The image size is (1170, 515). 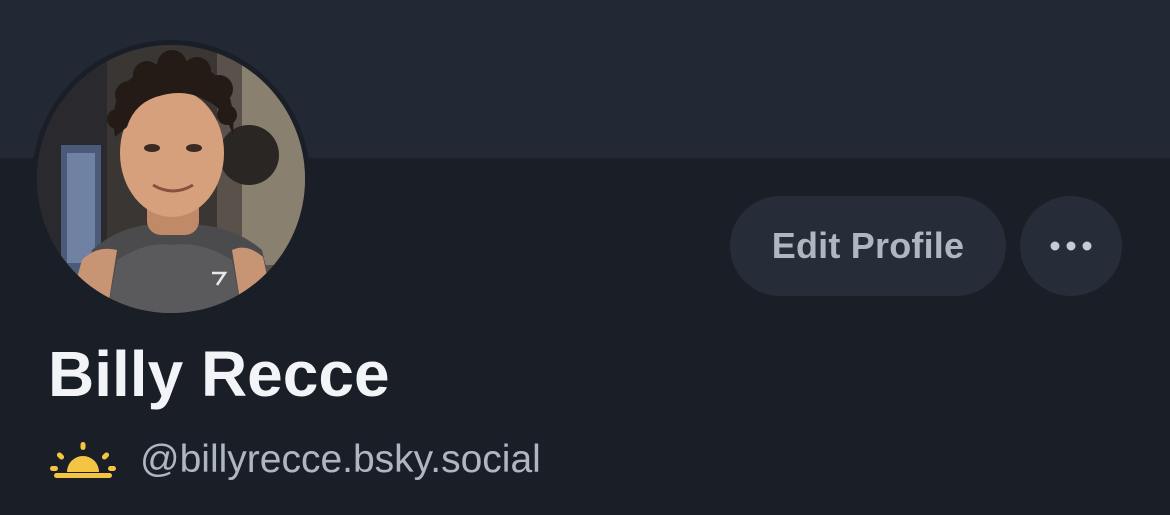 What do you see at coordinates (83, 460) in the screenshot?
I see `sunrise-icon` at bounding box center [83, 460].